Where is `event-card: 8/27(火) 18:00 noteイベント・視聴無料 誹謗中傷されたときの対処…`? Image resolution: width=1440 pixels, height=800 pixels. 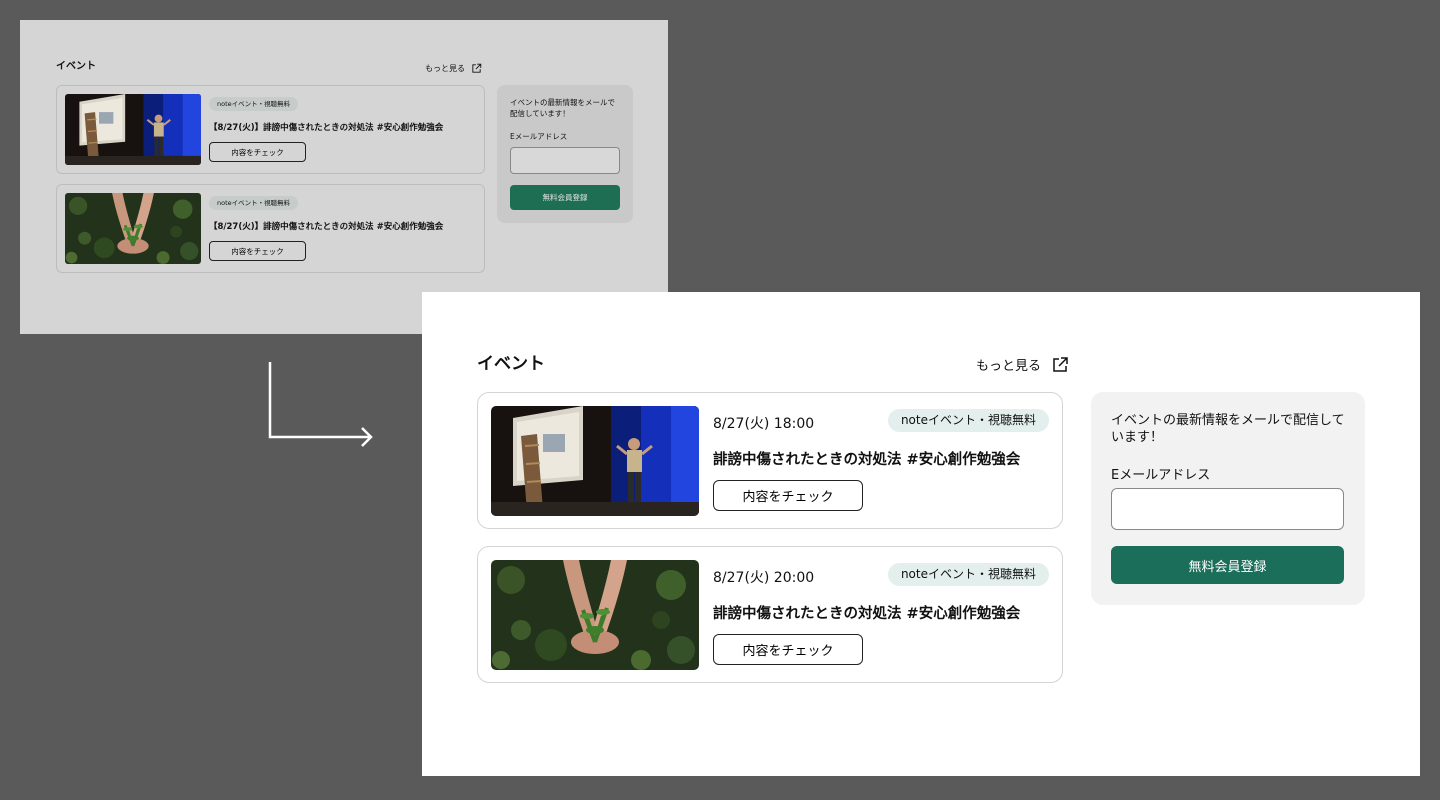
event-card: 8/27(火) 18:00 noteイベント・視聴無料 誹謗中傷されたときの対処… is located at coordinates (770, 460).